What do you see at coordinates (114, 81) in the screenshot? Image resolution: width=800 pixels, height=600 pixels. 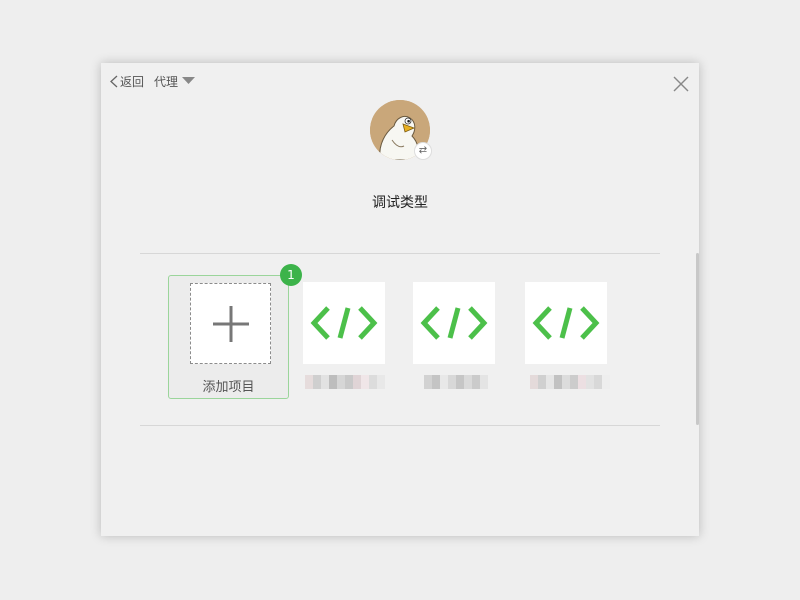 I see `chevron-left-icon` at bounding box center [114, 81].